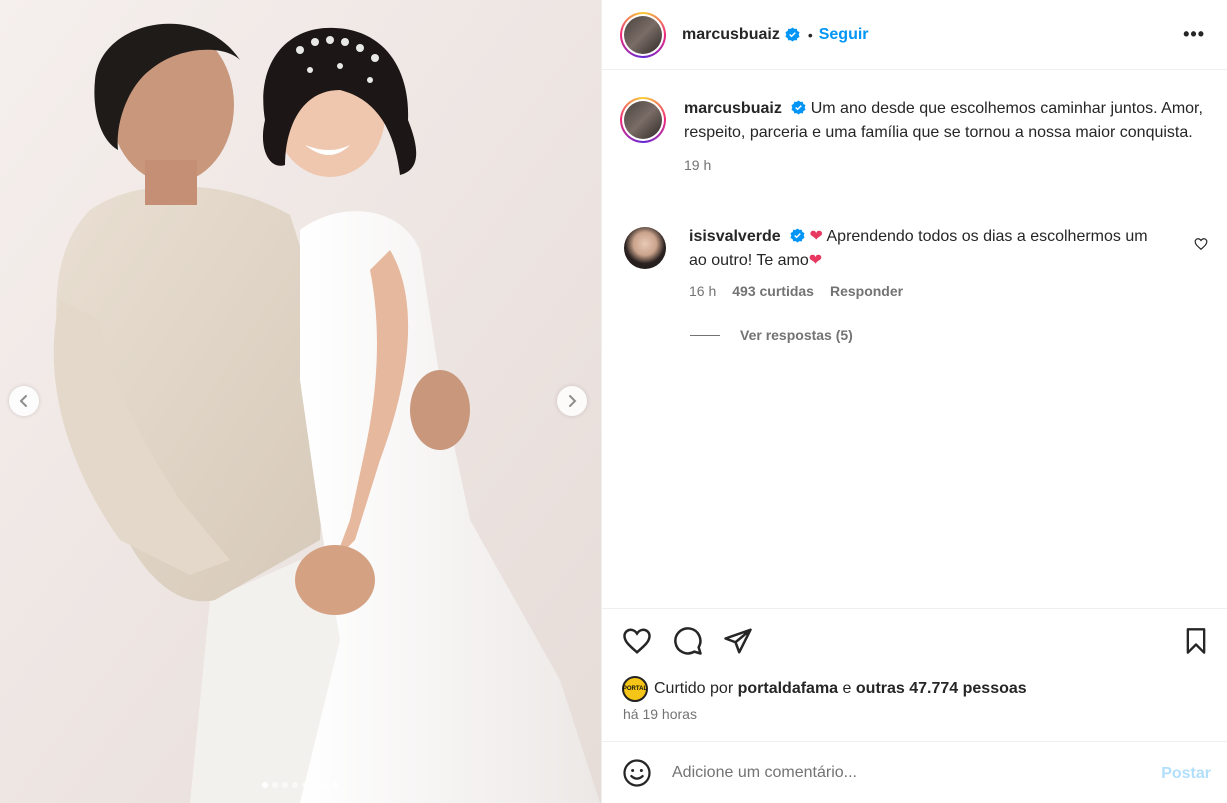 Image resolution: width=1227 pixels, height=803 pixels. What do you see at coordinates (788, 689) in the screenshot?
I see `liker-username: portaldafama` at bounding box center [788, 689].